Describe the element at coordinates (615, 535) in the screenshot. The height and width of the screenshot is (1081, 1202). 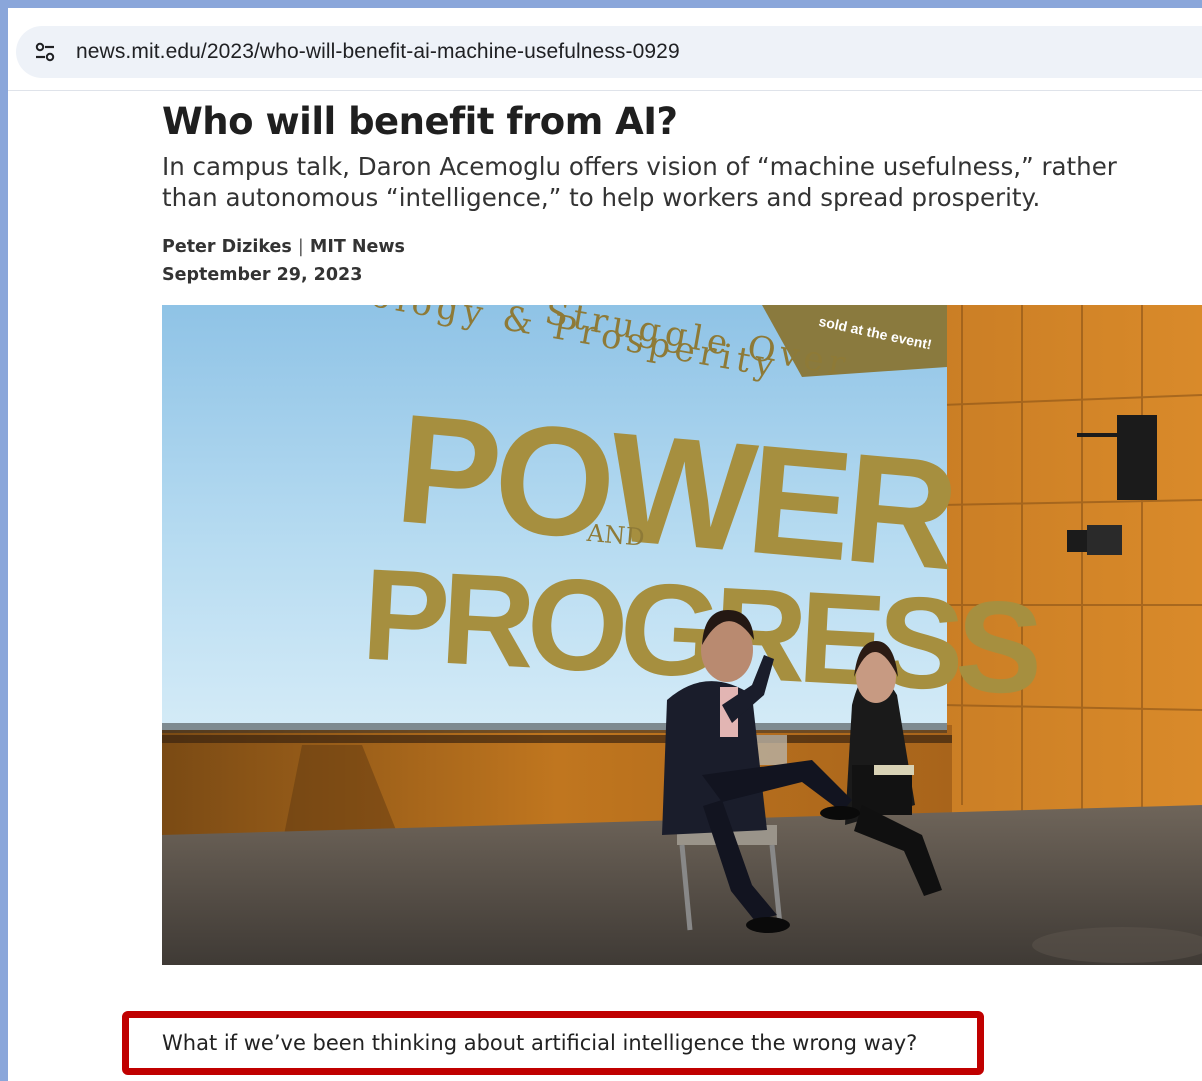
I see `poster-title-and: AND` at that location.